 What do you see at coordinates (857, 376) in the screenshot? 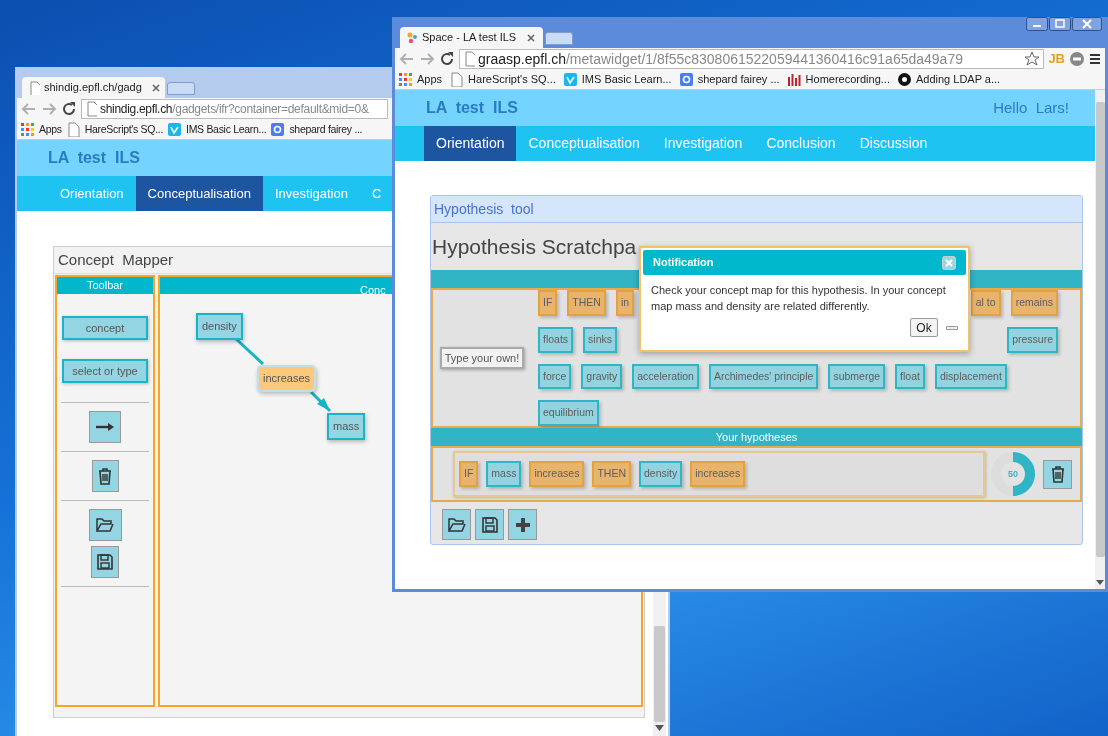
I see `word-chip: submerge` at bounding box center [857, 376].